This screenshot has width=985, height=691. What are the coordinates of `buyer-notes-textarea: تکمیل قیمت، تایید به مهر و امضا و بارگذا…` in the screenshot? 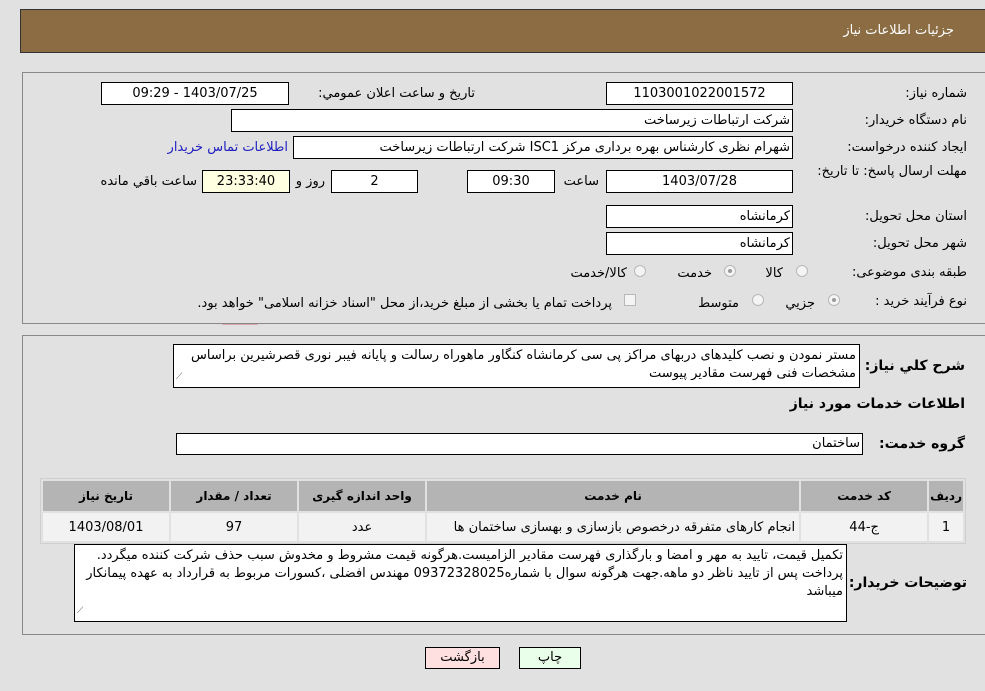 It's located at (460, 583).